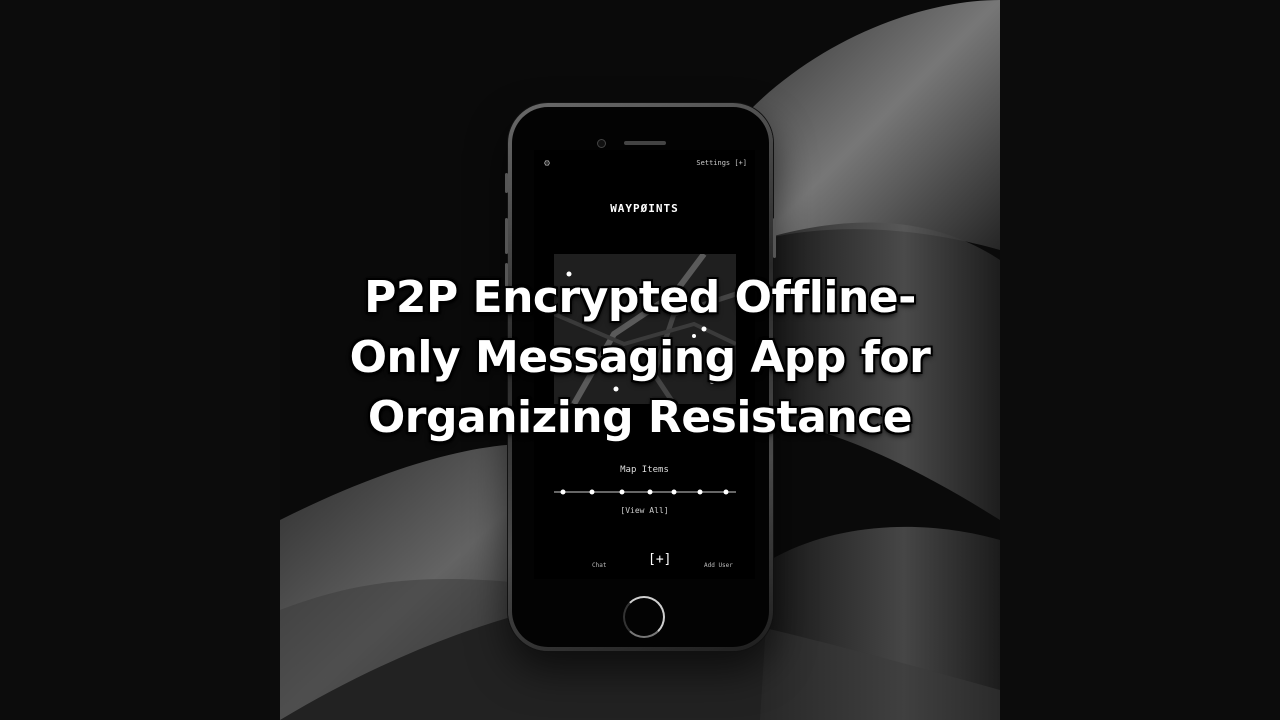 The height and width of the screenshot is (720, 1280). What do you see at coordinates (644, 208) in the screenshot?
I see `app-title: WAYPØINTS` at bounding box center [644, 208].